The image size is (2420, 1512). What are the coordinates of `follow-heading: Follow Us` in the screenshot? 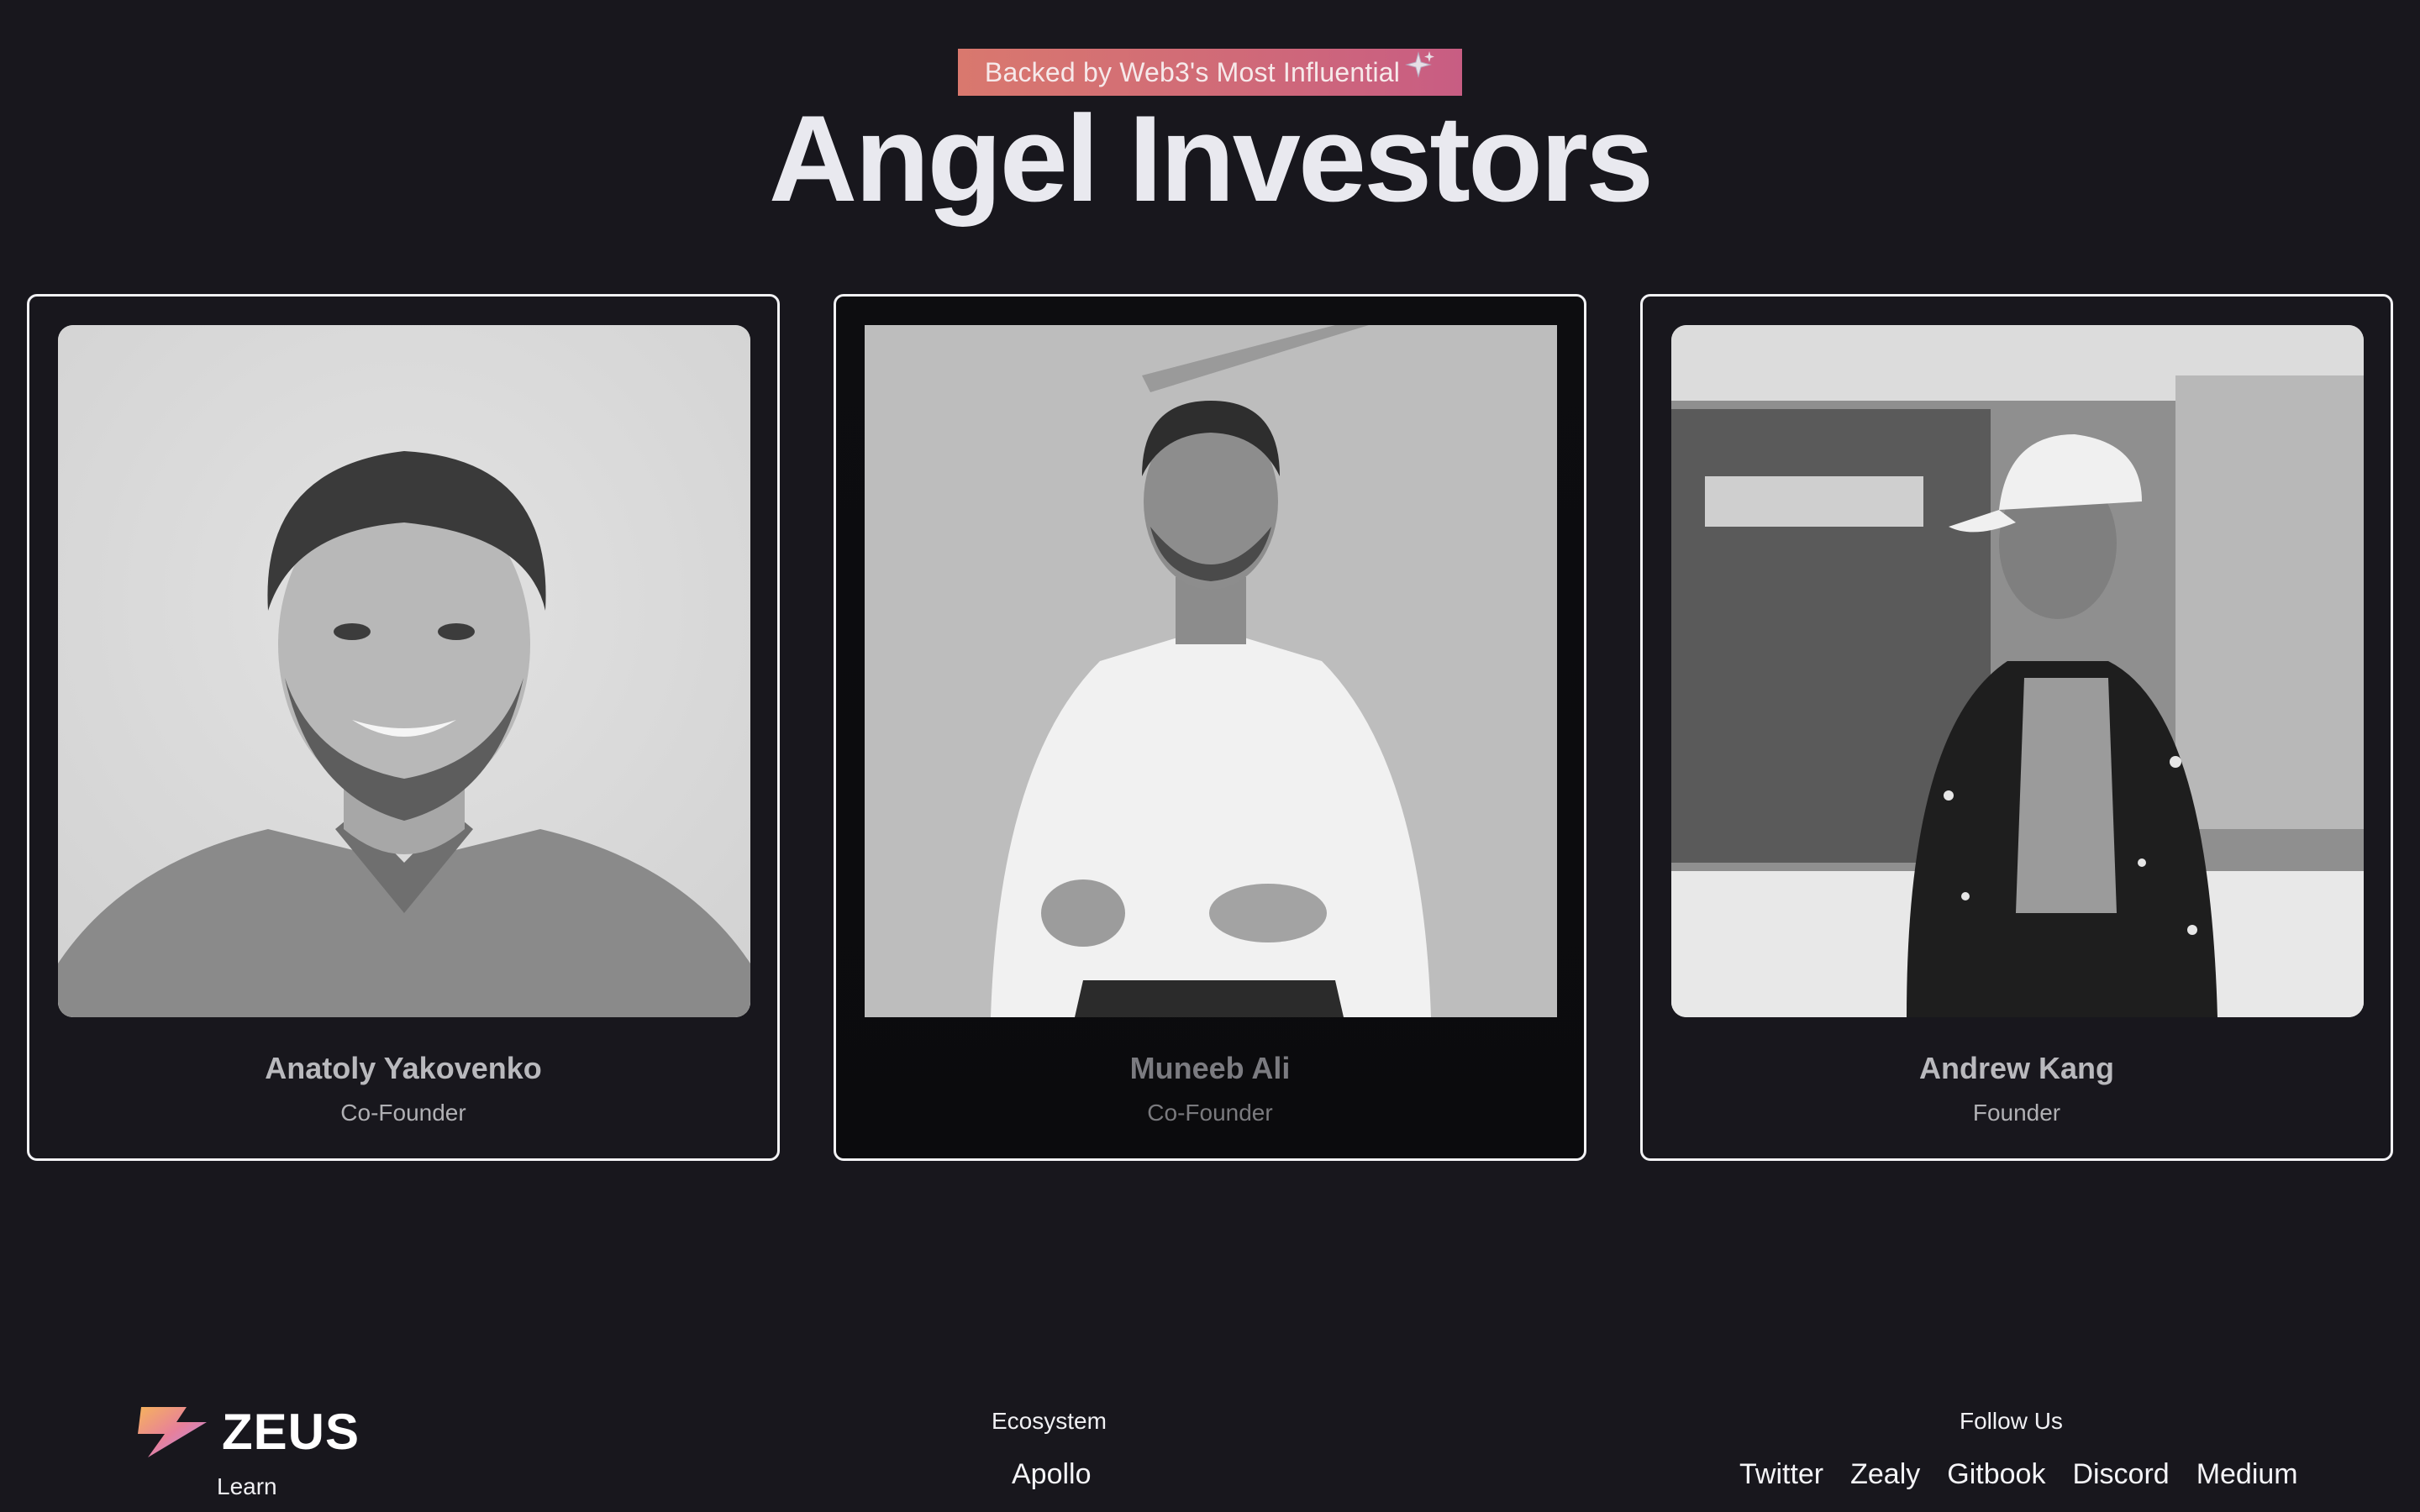 It's located at (2011, 1421).